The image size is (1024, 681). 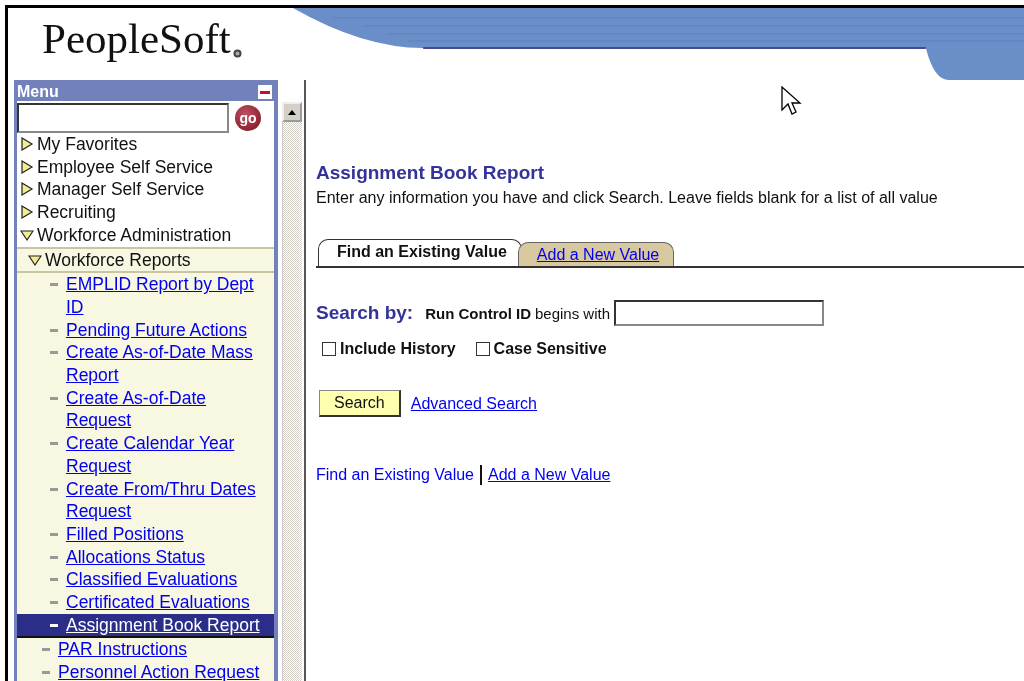 I want to click on menu-folder: Workforce Reports, so click(x=118, y=260).